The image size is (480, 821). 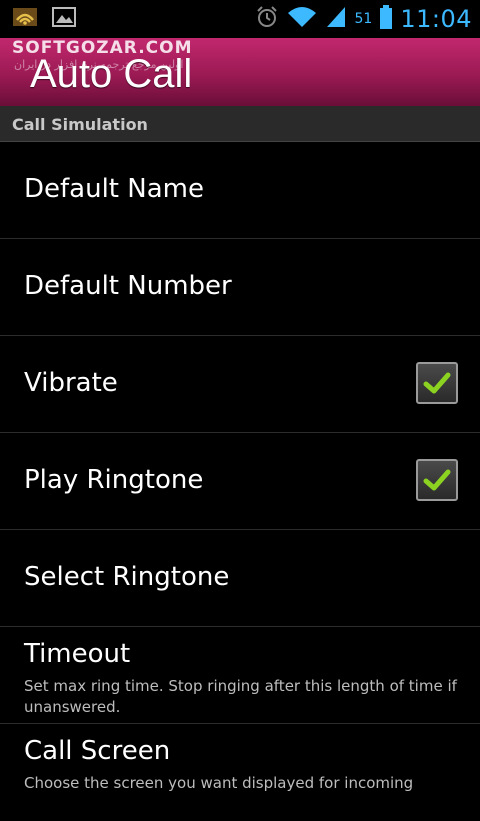 I want to click on page-title: Auto Call, so click(x=111, y=74).